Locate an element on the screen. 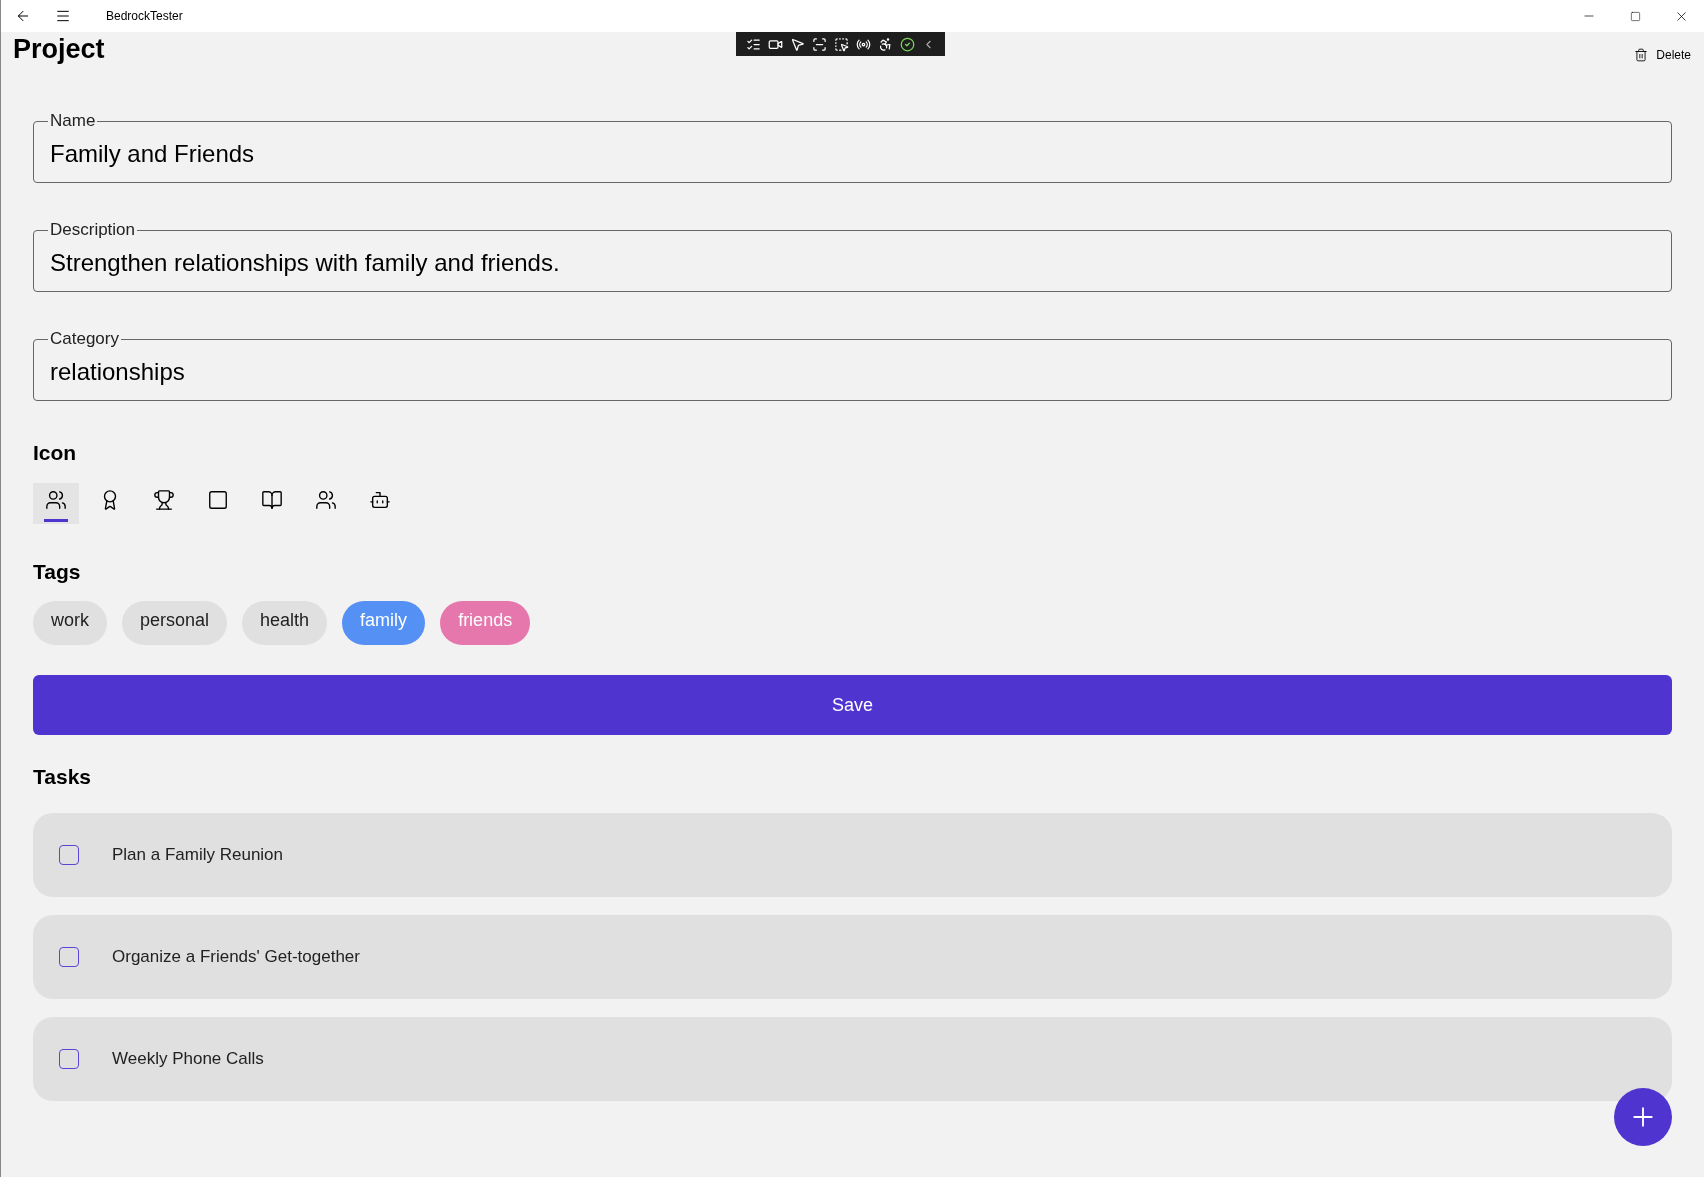  visual-tree-icon is located at coordinates (753, 44).